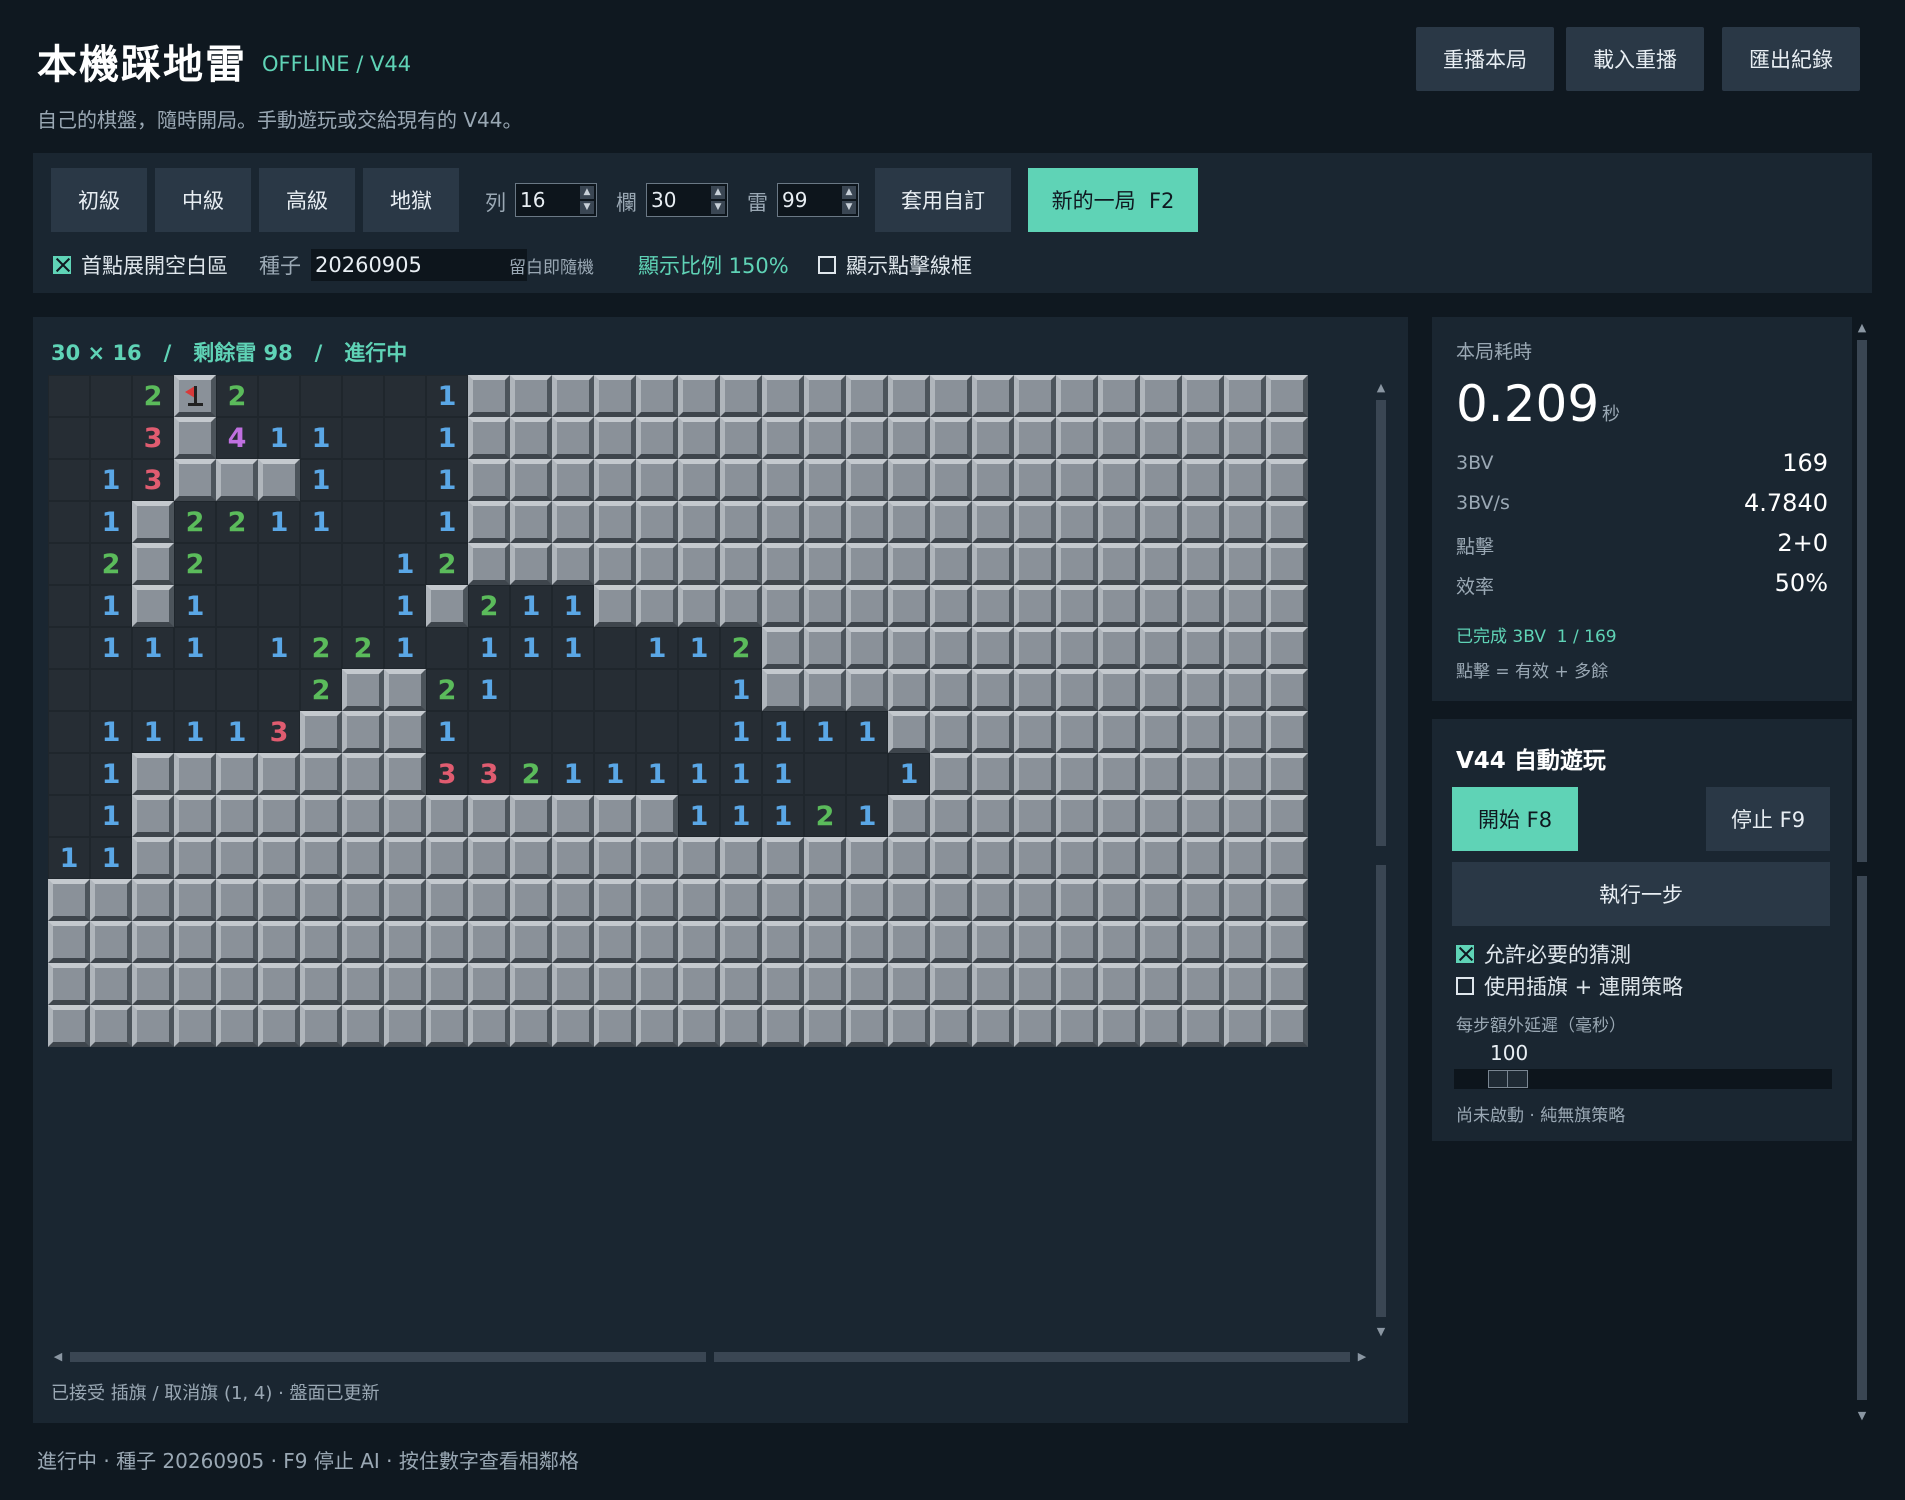  I want to click on mines-stepper-arrows: ▲ ▼, so click(849, 200).